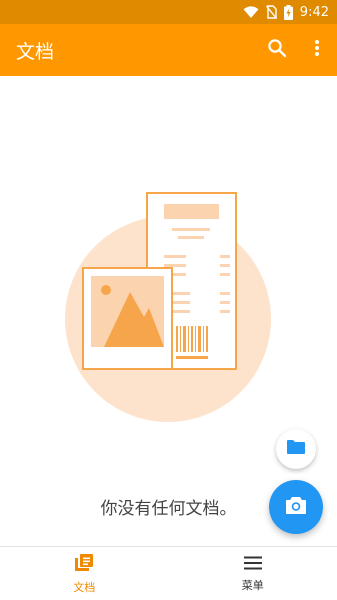 This screenshot has width=337, height=600. I want to click on no-sim-icon, so click(271, 12).